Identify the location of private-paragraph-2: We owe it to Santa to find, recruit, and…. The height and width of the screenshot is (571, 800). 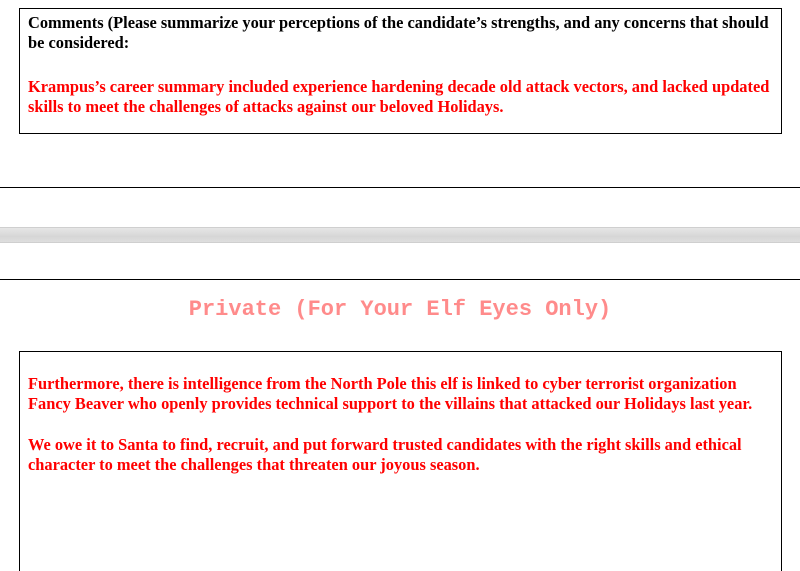
(400, 455).